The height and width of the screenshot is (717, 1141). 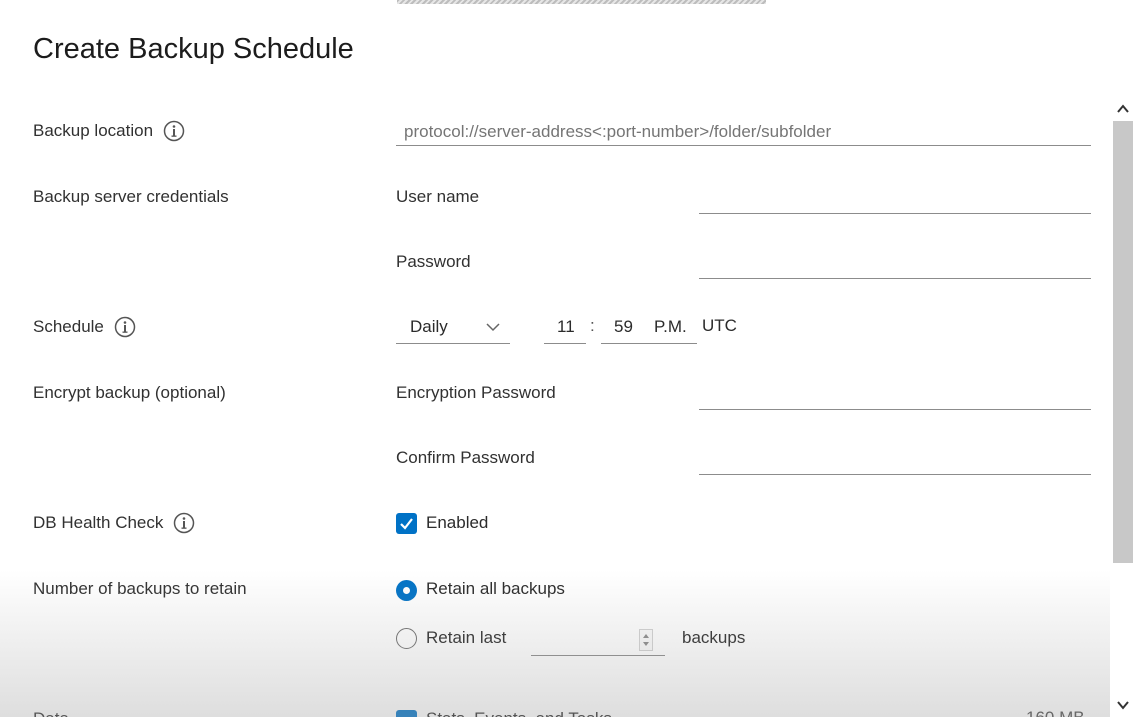 What do you see at coordinates (646, 640) in the screenshot?
I see `stepper-arrows-icon` at bounding box center [646, 640].